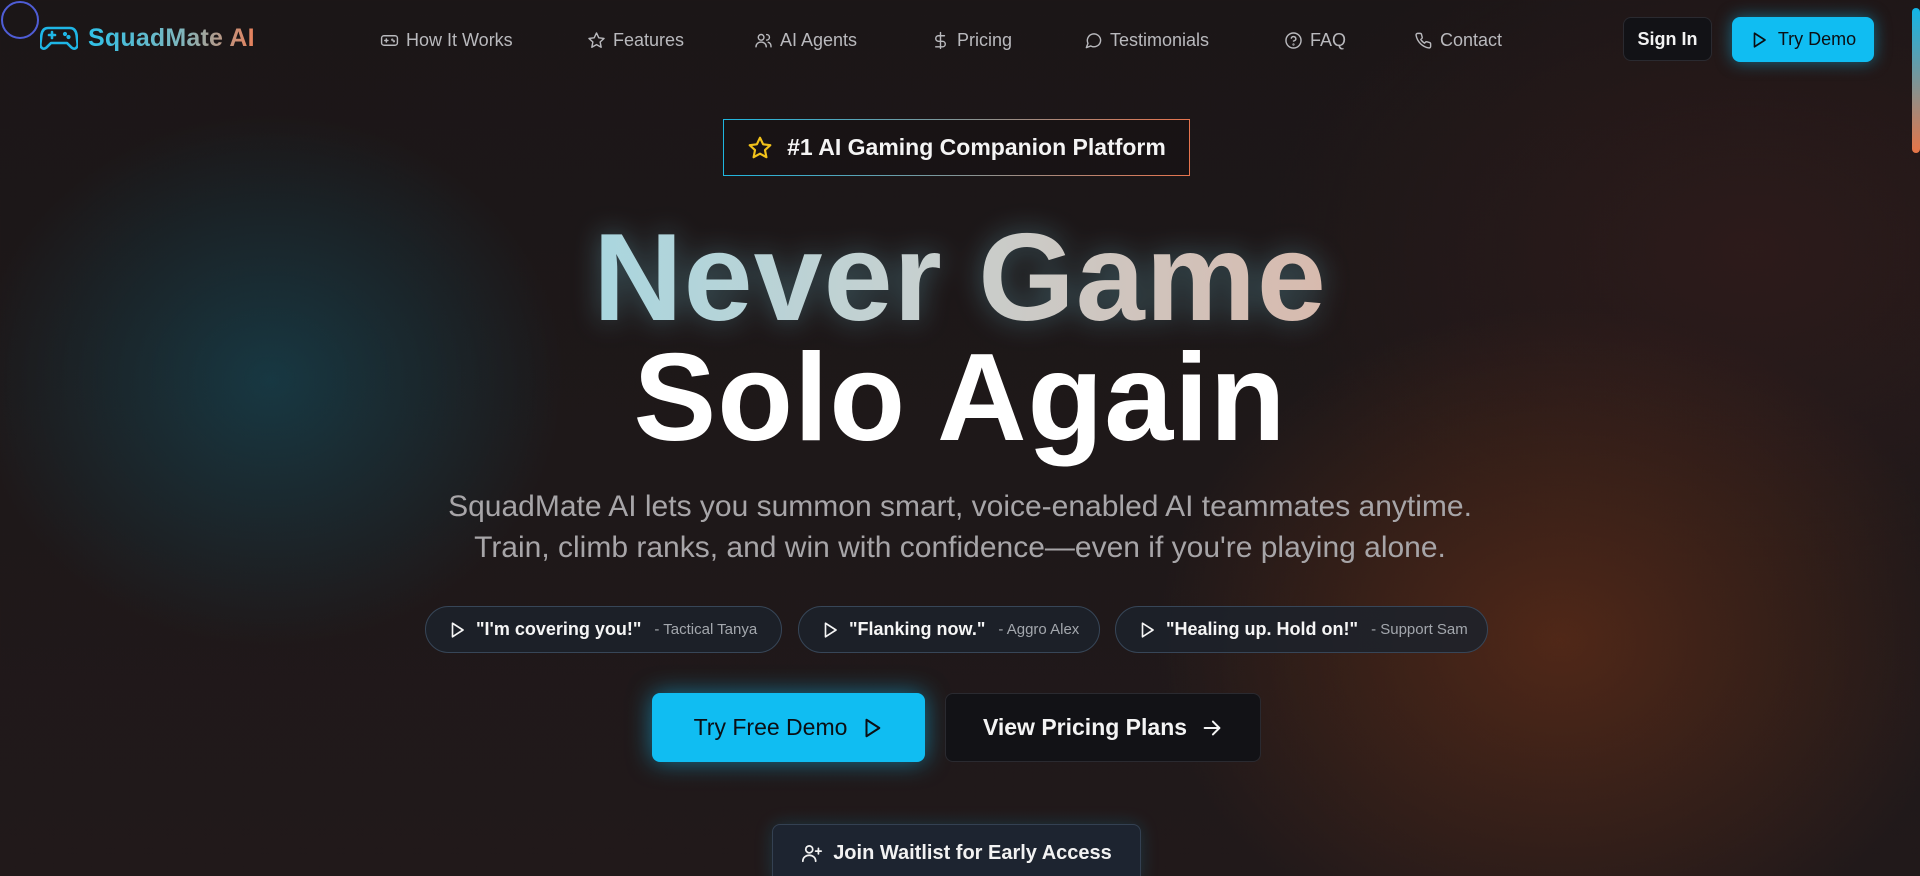  I want to click on nav-link-contact: Contact, so click(1458, 40).